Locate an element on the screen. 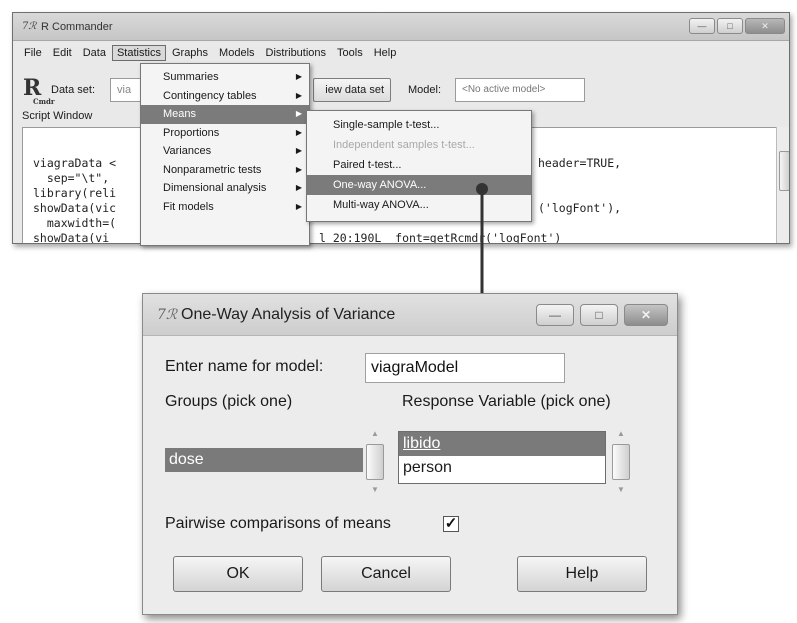 The width and height of the screenshot is (797, 623). dialog-close-button: ✕ is located at coordinates (646, 315).